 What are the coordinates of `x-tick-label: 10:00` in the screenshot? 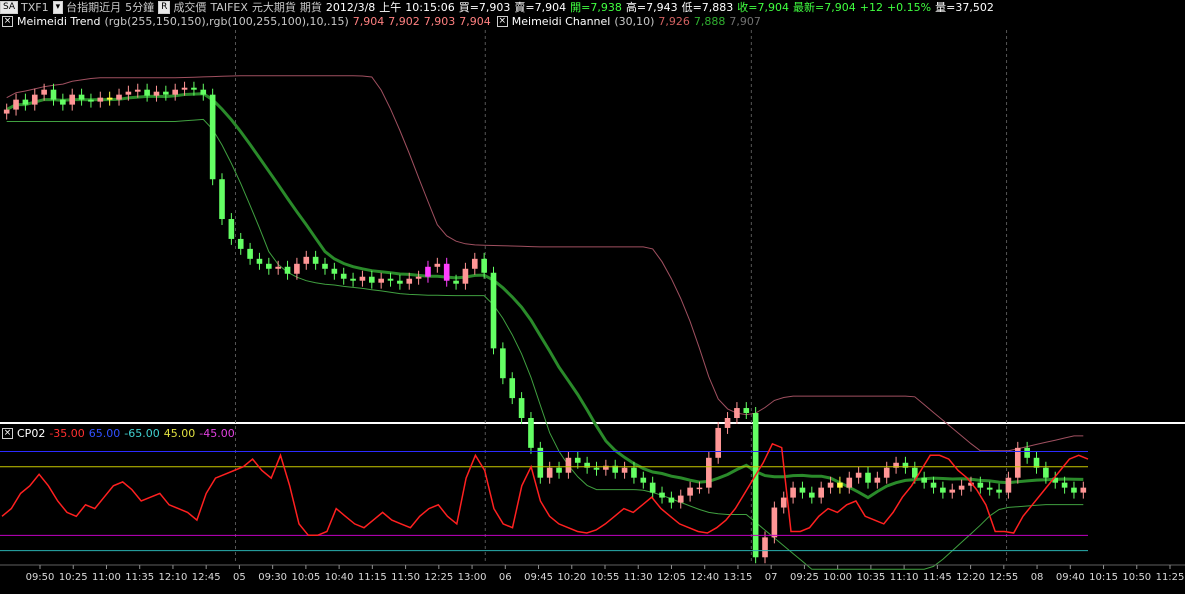 It's located at (837, 577).